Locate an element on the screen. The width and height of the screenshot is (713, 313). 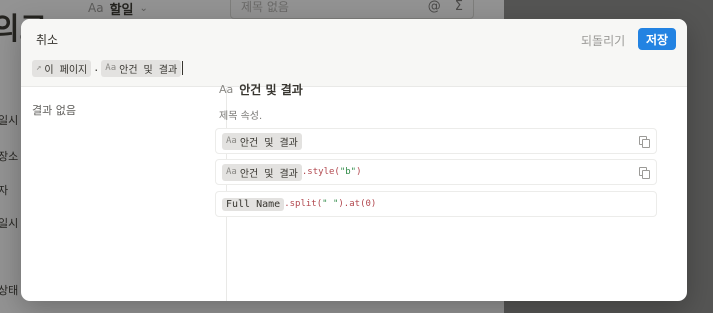
token-label: 이 페이지 is located at coordinates (66, 70).